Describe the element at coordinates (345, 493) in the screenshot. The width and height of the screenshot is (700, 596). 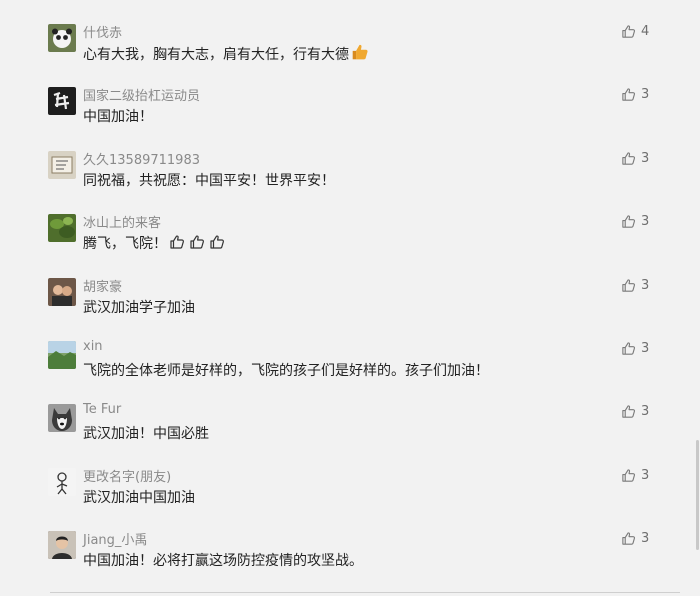
I see `comment-item: 更改名字(朋友) 武汉加油中国加油 3` at that location.